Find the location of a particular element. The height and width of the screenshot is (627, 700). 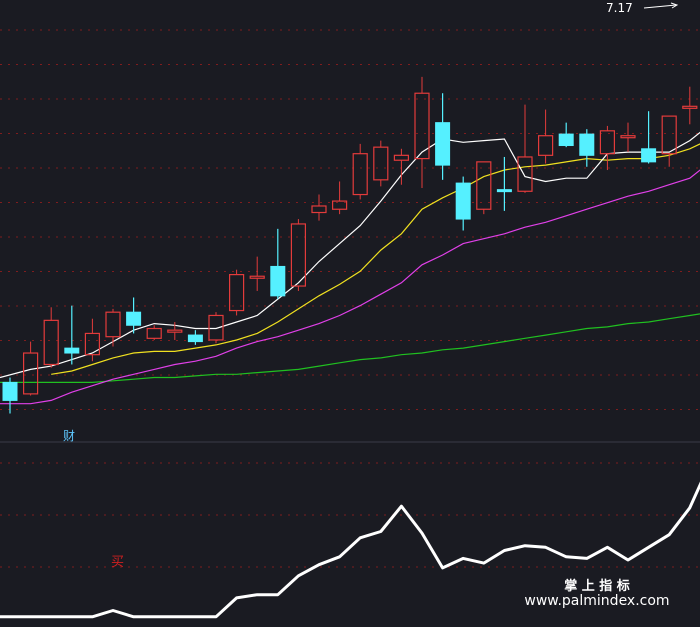

watermark-title: 掌 上 指 标 is located at coordinates (597, 586).